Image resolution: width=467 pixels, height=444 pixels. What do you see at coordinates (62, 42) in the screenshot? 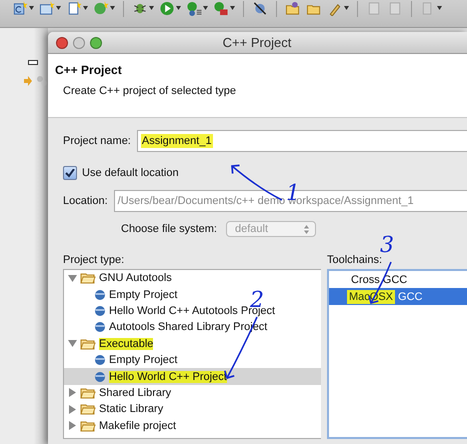
I see `close-button` at bounding box center [62, 42].